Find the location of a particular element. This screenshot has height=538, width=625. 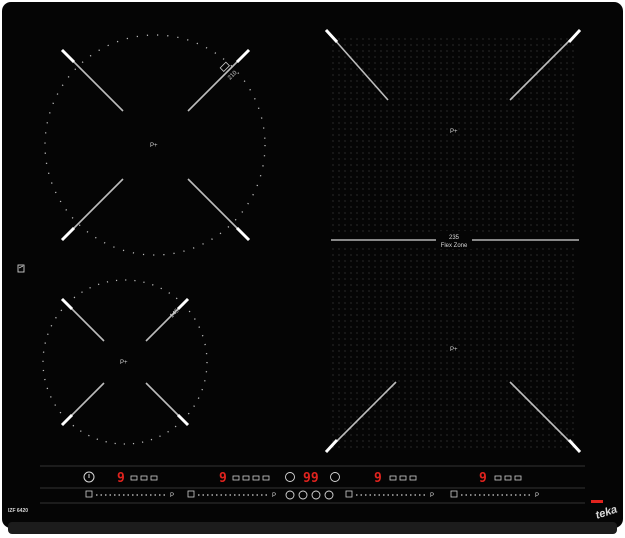

power-level-display-2: 9 is located at coordinates (223, 478).